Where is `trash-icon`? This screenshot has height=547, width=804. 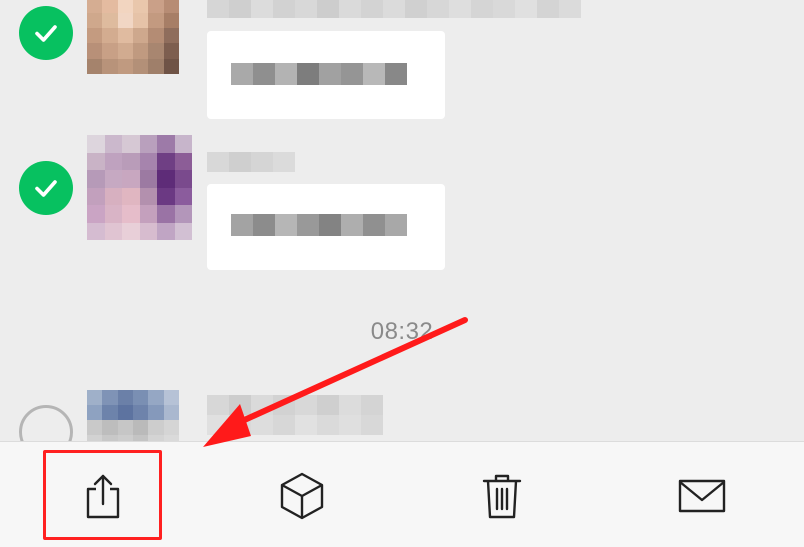 trash-icon is located at coordinates (502, 496).